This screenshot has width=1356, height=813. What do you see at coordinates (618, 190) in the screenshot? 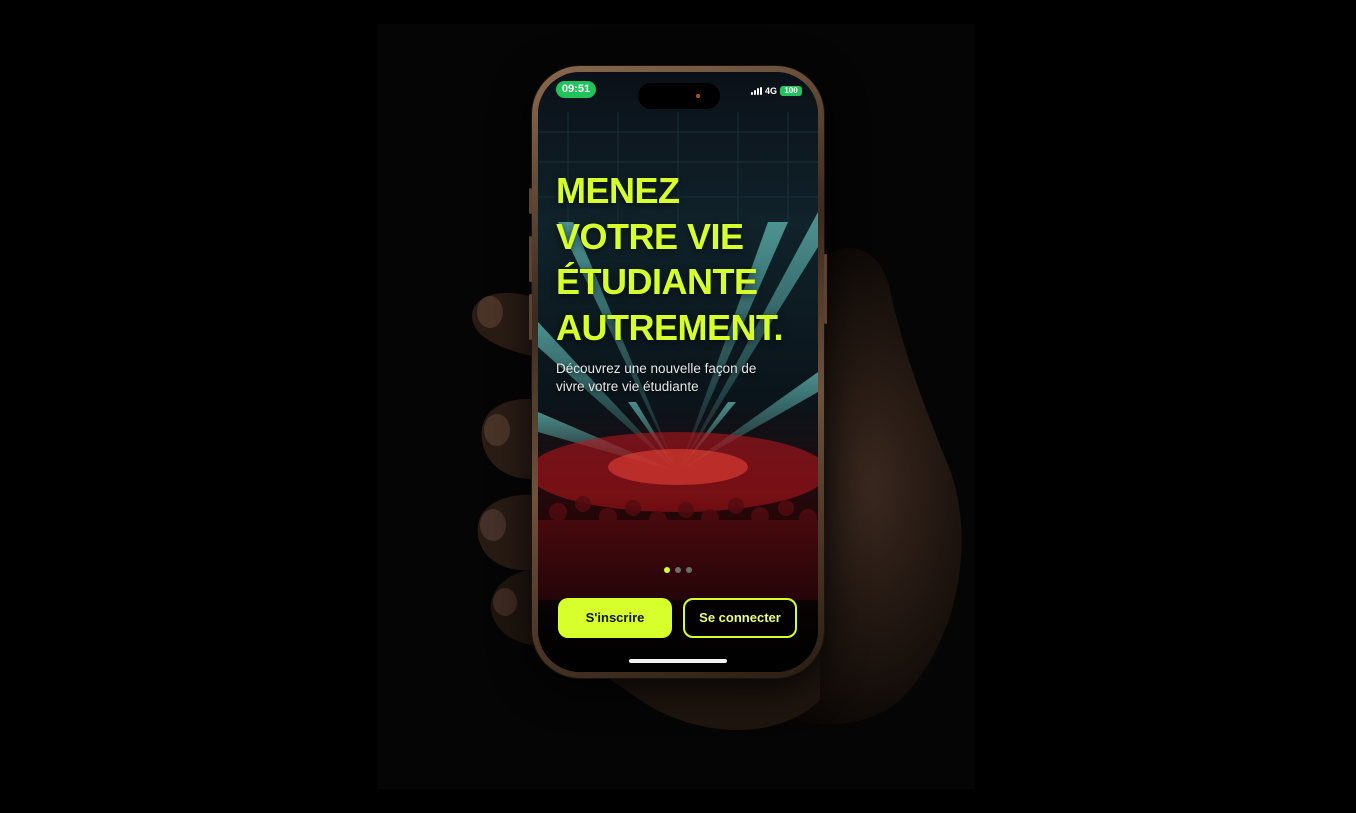
I see `headline-line: MENEZ` at bounding box center [618, 190].